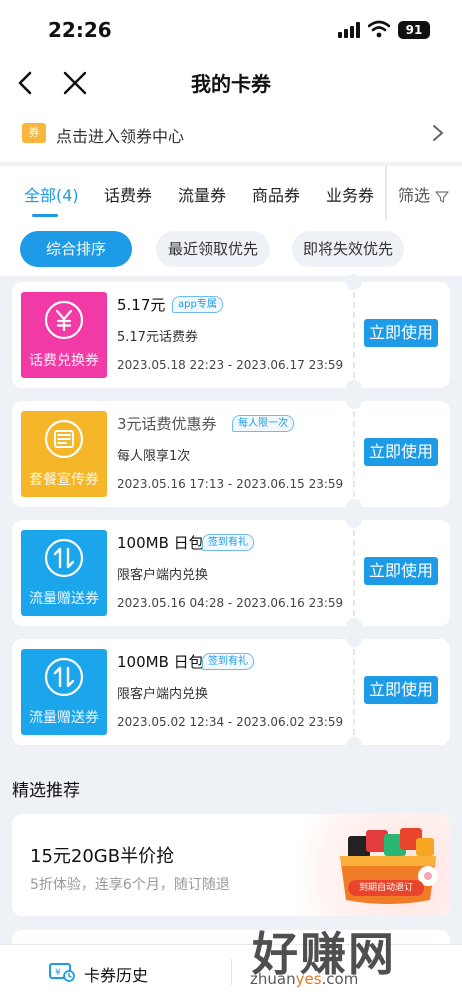 Image resolution: width=462 pixels, height=1000 pixels. Describe the element at coordinates (350, 194) in the screenshot. I see `tab-service: 业务券` at that location.